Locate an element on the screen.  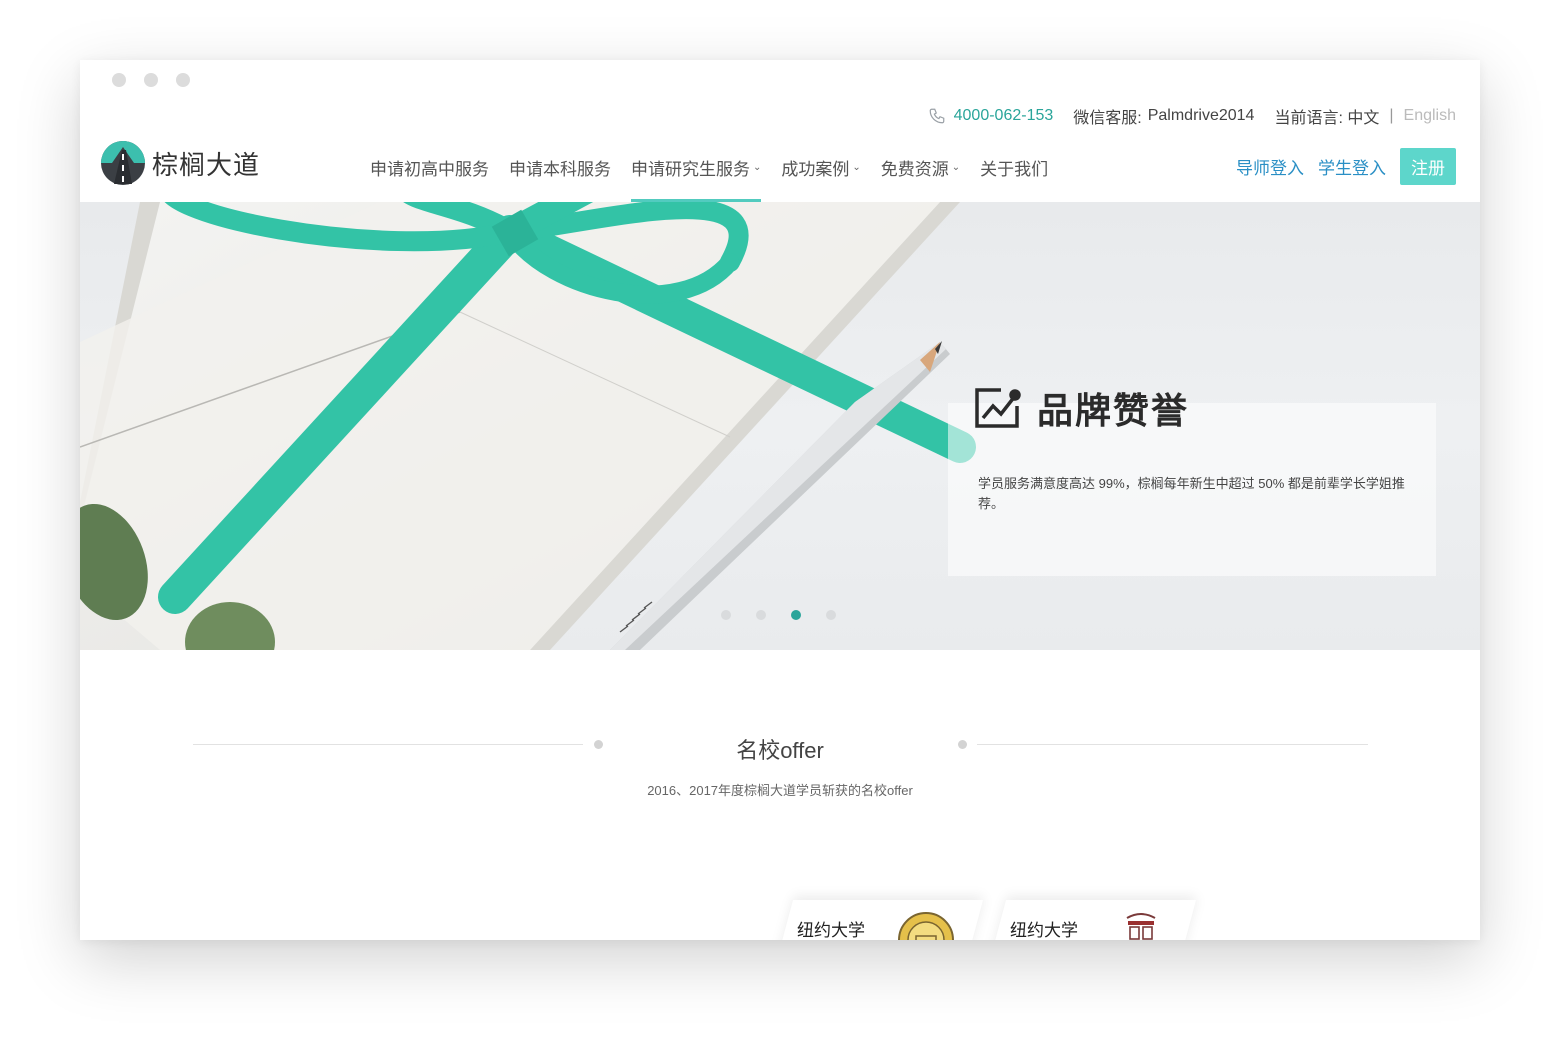
register-button: 注册 is located at coordinates (1428, 166).